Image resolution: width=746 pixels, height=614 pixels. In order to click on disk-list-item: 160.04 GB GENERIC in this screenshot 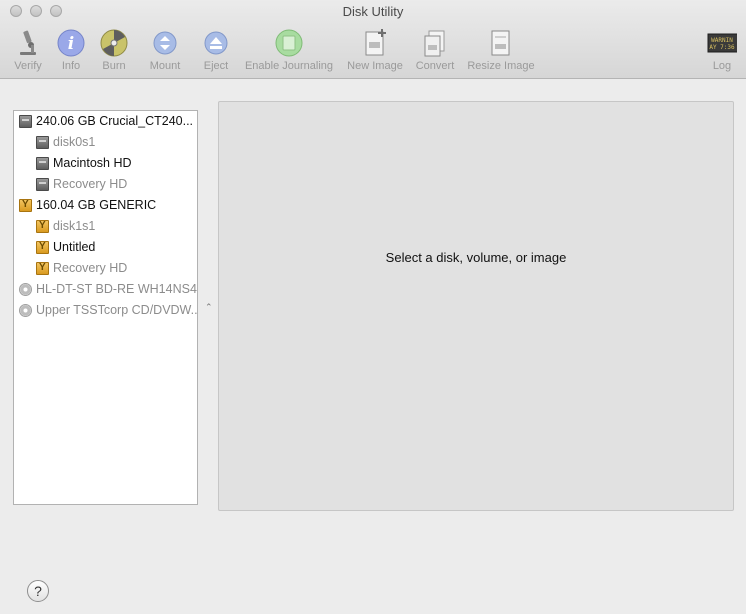, I will do `click(105, 205)`.